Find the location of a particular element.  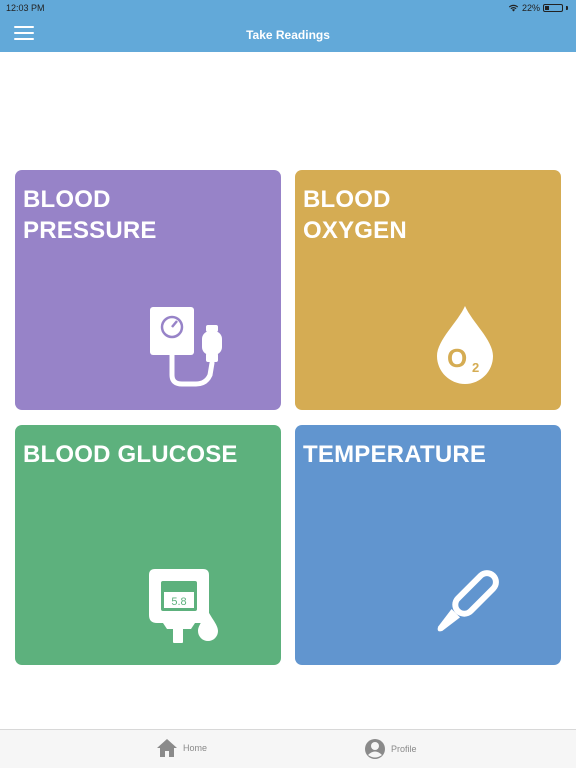

bottom-tab-bar: Home Profile is located at coordinates (288, 748).